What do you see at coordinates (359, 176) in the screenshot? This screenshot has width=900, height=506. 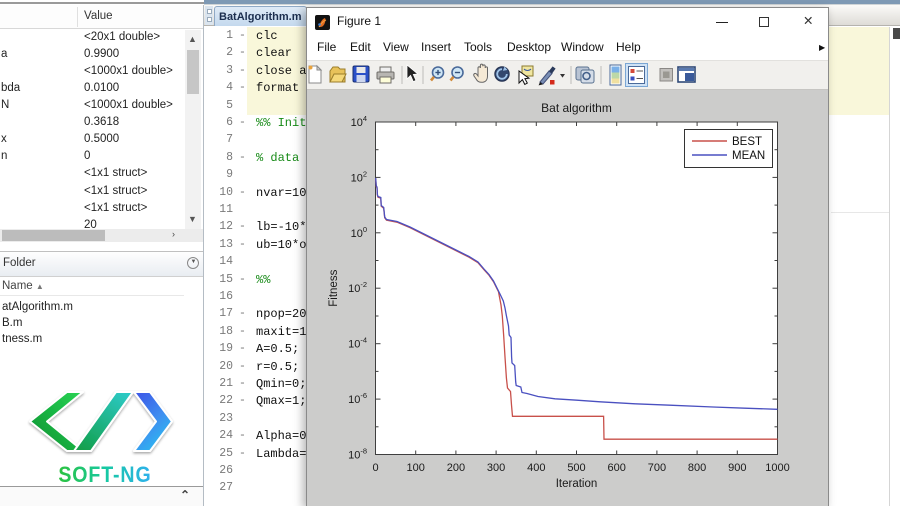 I see `svg-text: 102` at bounding box center [359, 176].